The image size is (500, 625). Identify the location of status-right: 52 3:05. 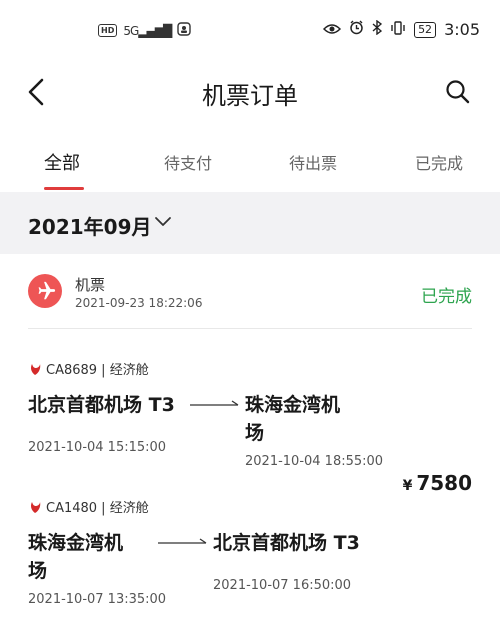
(401, 29).